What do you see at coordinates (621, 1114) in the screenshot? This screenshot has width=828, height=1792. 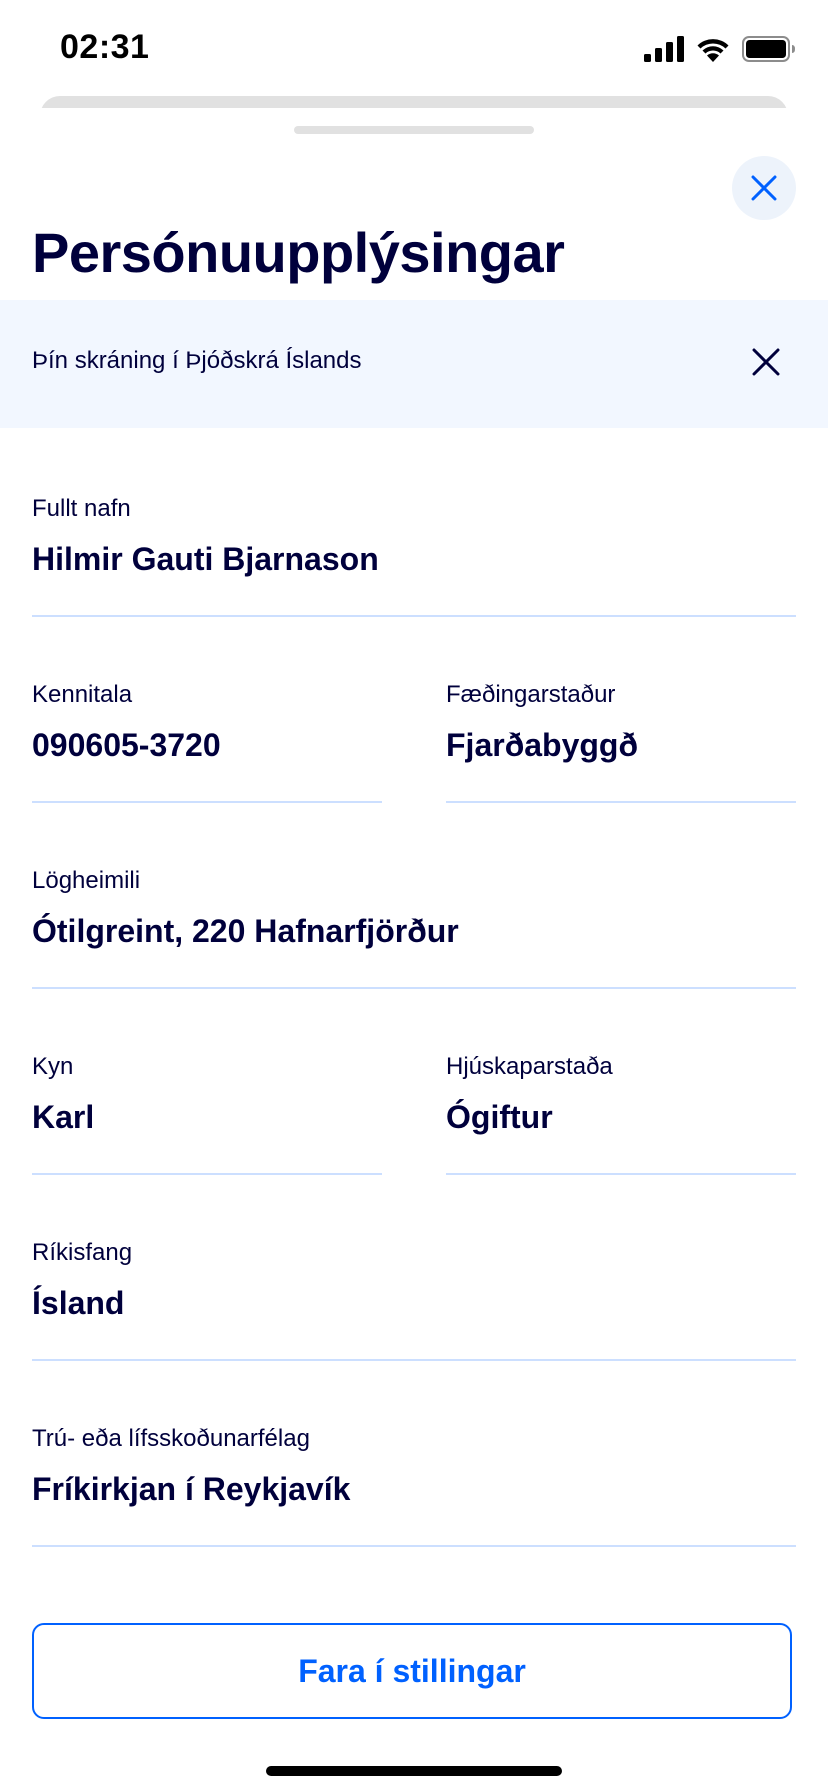 I see `field-marital-status: Hjúskaparstaða Ógiftur` at bounding box center [621, 1114].